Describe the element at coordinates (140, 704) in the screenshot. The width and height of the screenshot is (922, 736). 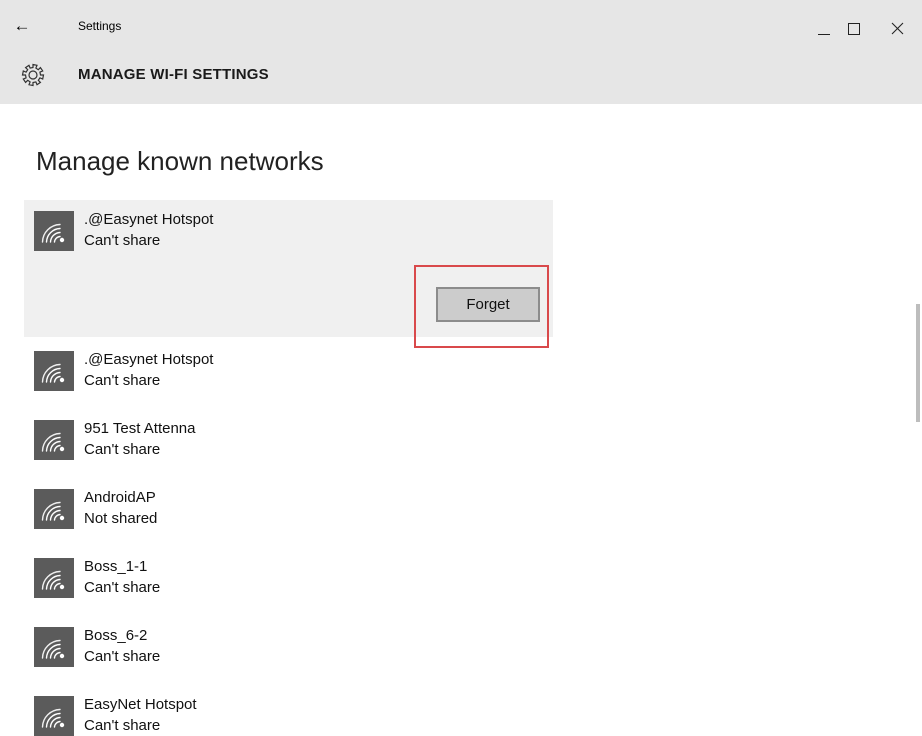
I see `network-name: EasyNet Hotspot` at that location.